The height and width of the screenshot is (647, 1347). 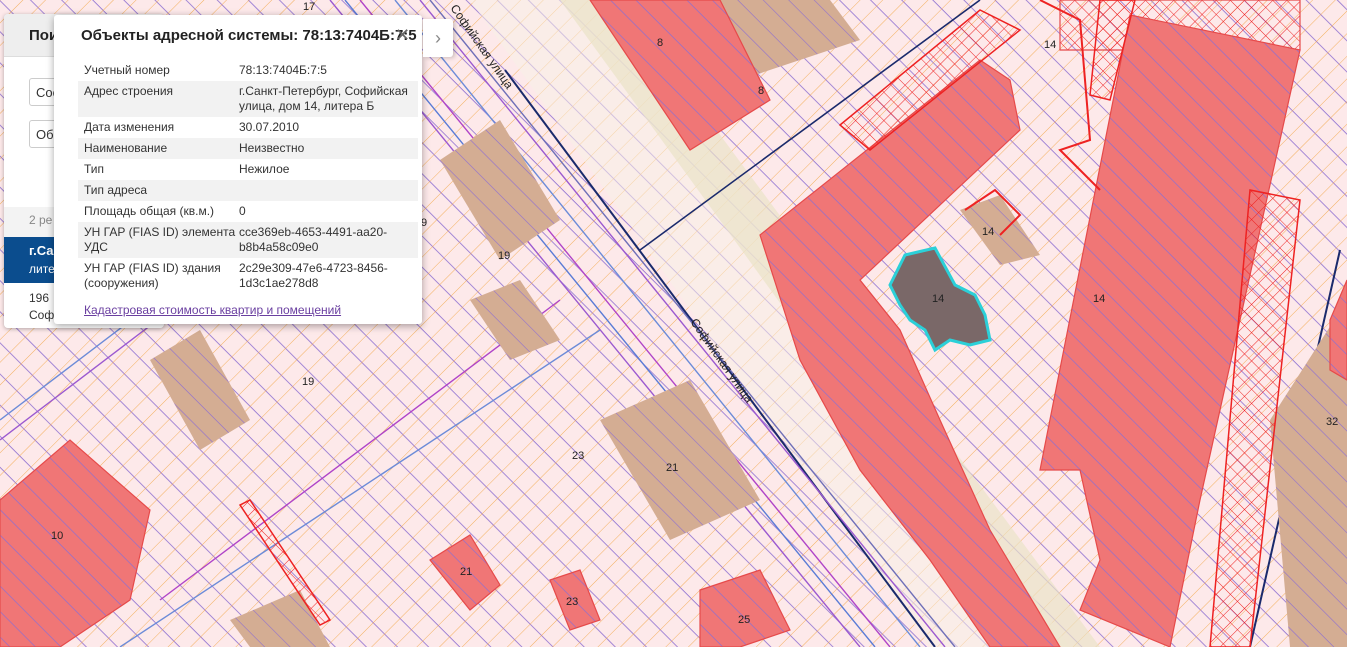 What do you see at coordinates (149, 211) in the screenshot?
I see `row-key: Площадь общая (кв.м.)` at bounding box center [149, 211].